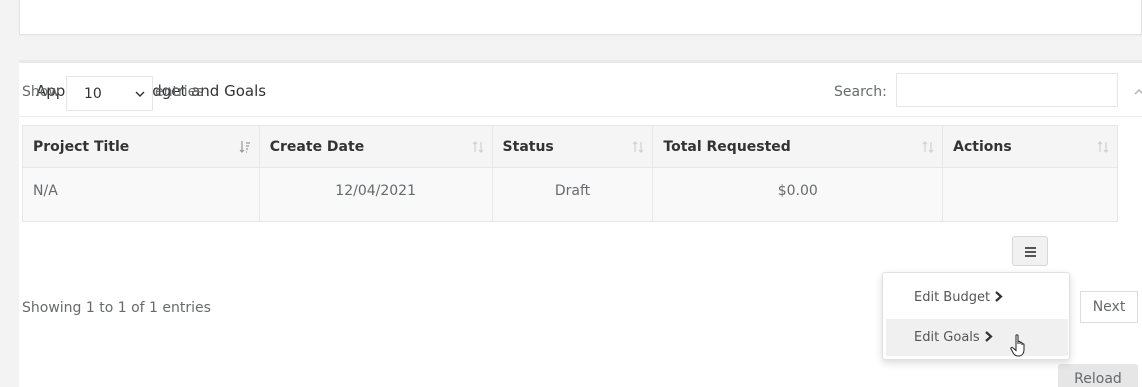 This screenshot has width=1142, height=387. What do you see at coordinates (1137, 92) in the screenshot?
I see `chevron-up-icon` at bounding box center [1137, 92].